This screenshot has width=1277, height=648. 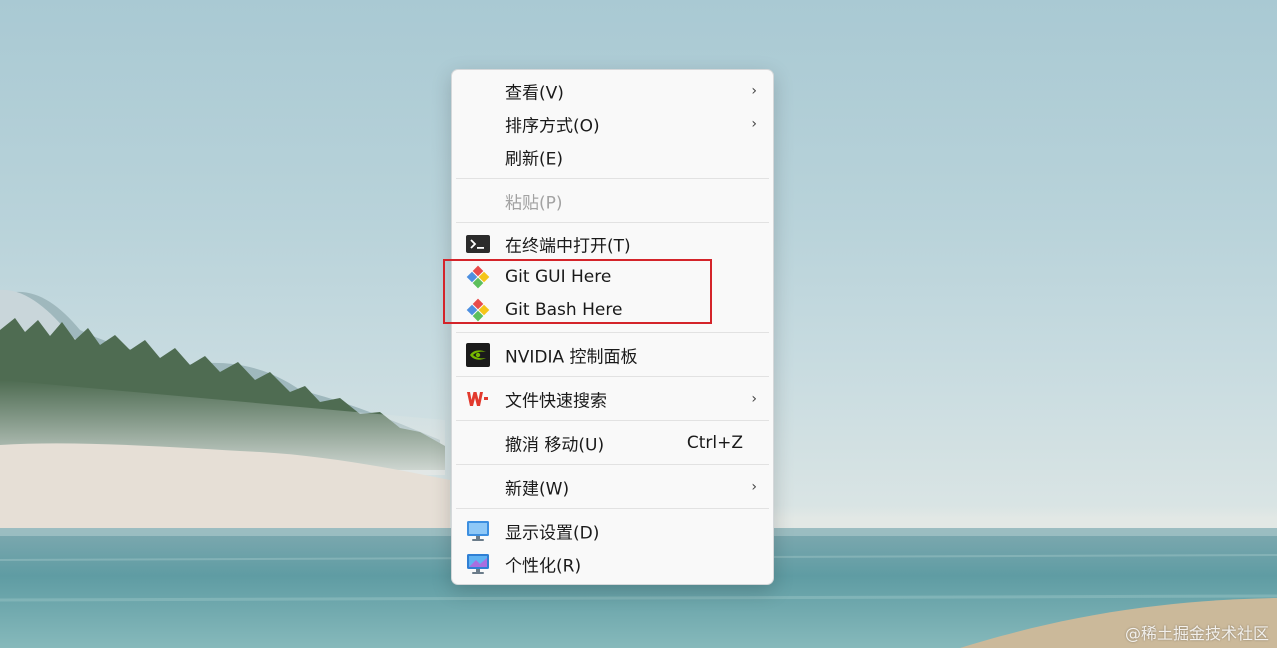 I want to click on keyboard-shortcut: Ctrl+Z, so click(x=714, y=443).